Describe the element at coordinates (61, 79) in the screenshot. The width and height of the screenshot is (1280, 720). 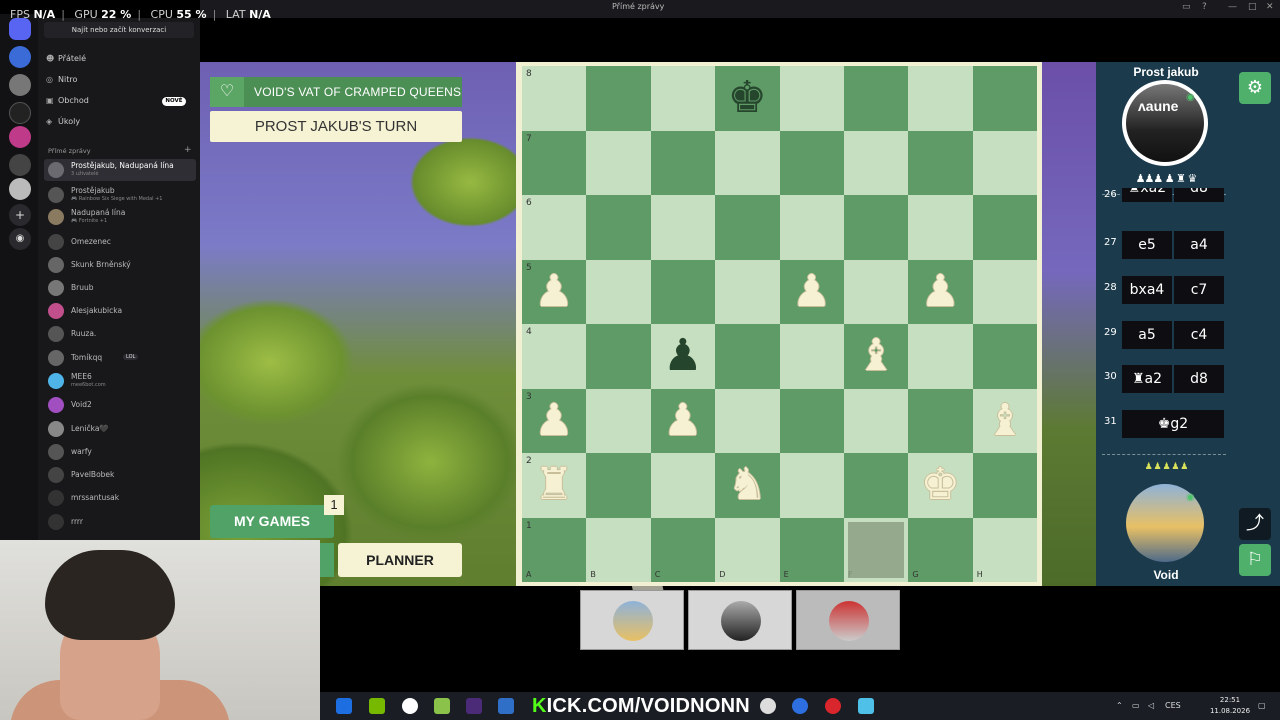
I see `nav-nitro: ◎ Nitro` at that location.